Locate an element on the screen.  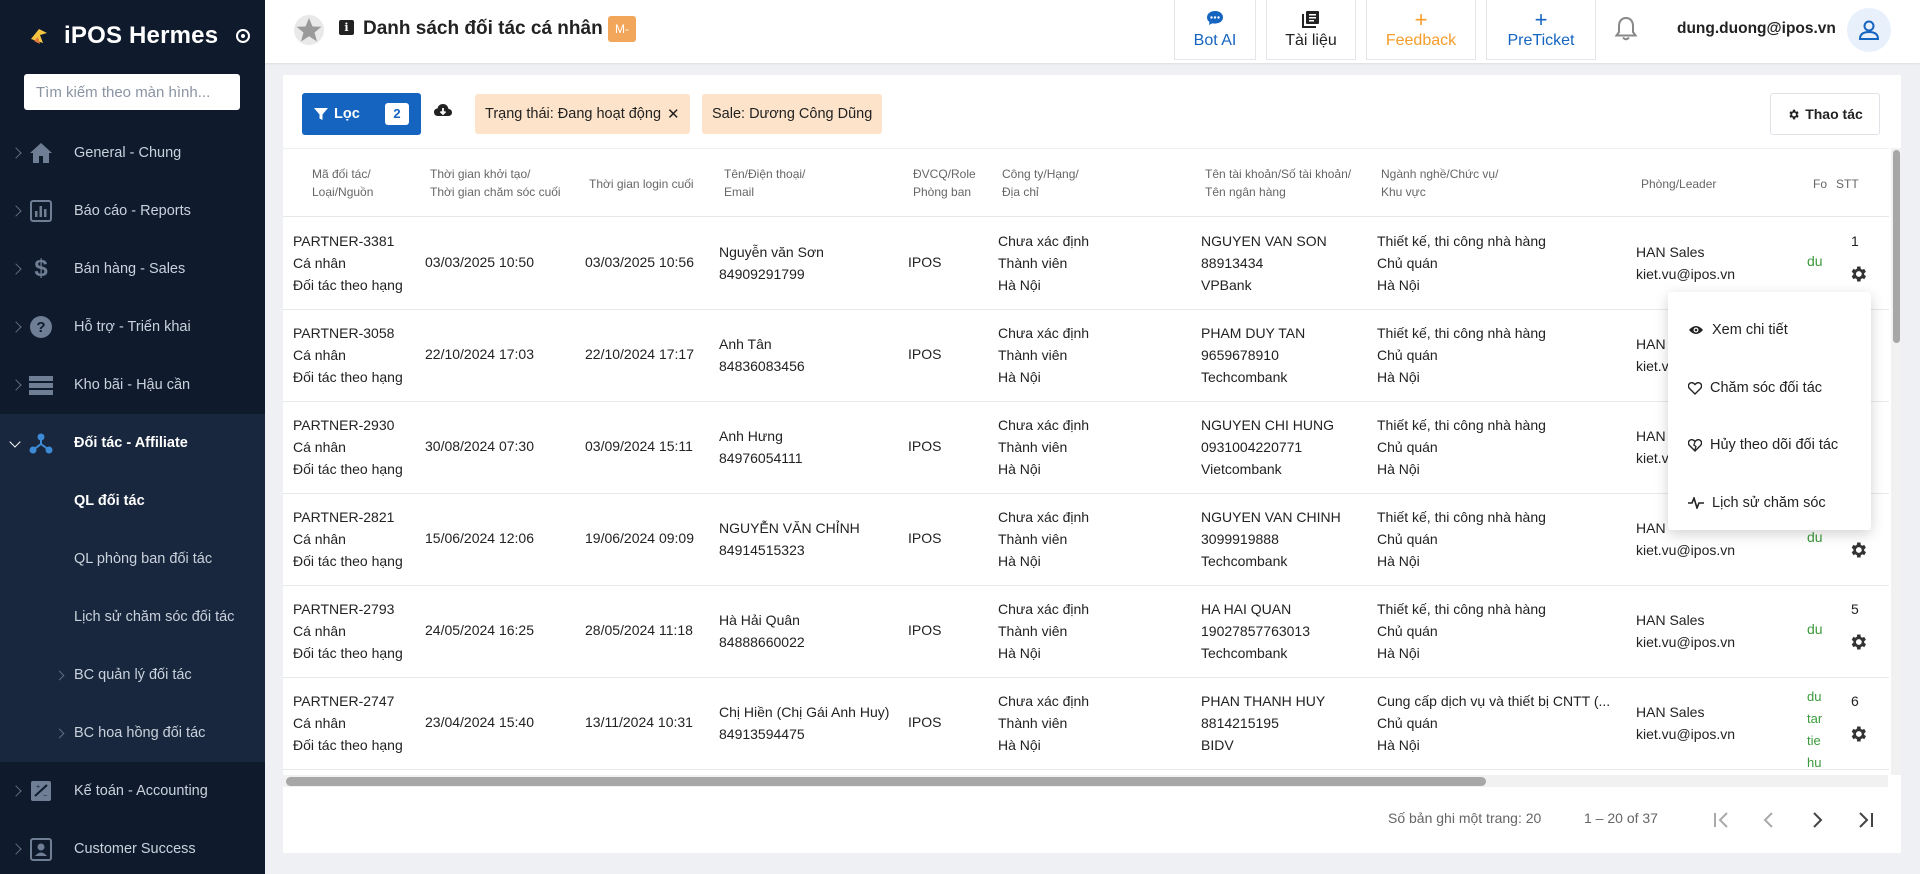
cell-text-dept: HAN Sales is located at coordinates (1670, 252).